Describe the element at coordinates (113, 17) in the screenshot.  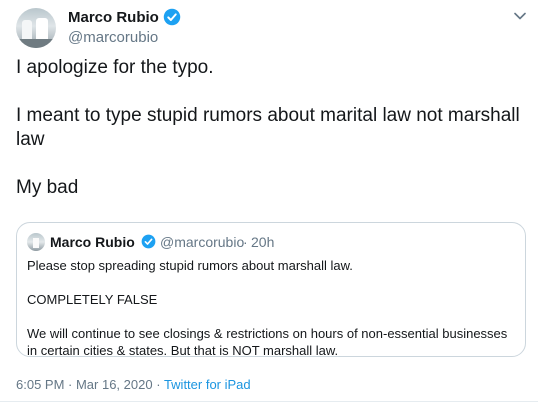
I see `author-name: Marco Rubio` at that location.